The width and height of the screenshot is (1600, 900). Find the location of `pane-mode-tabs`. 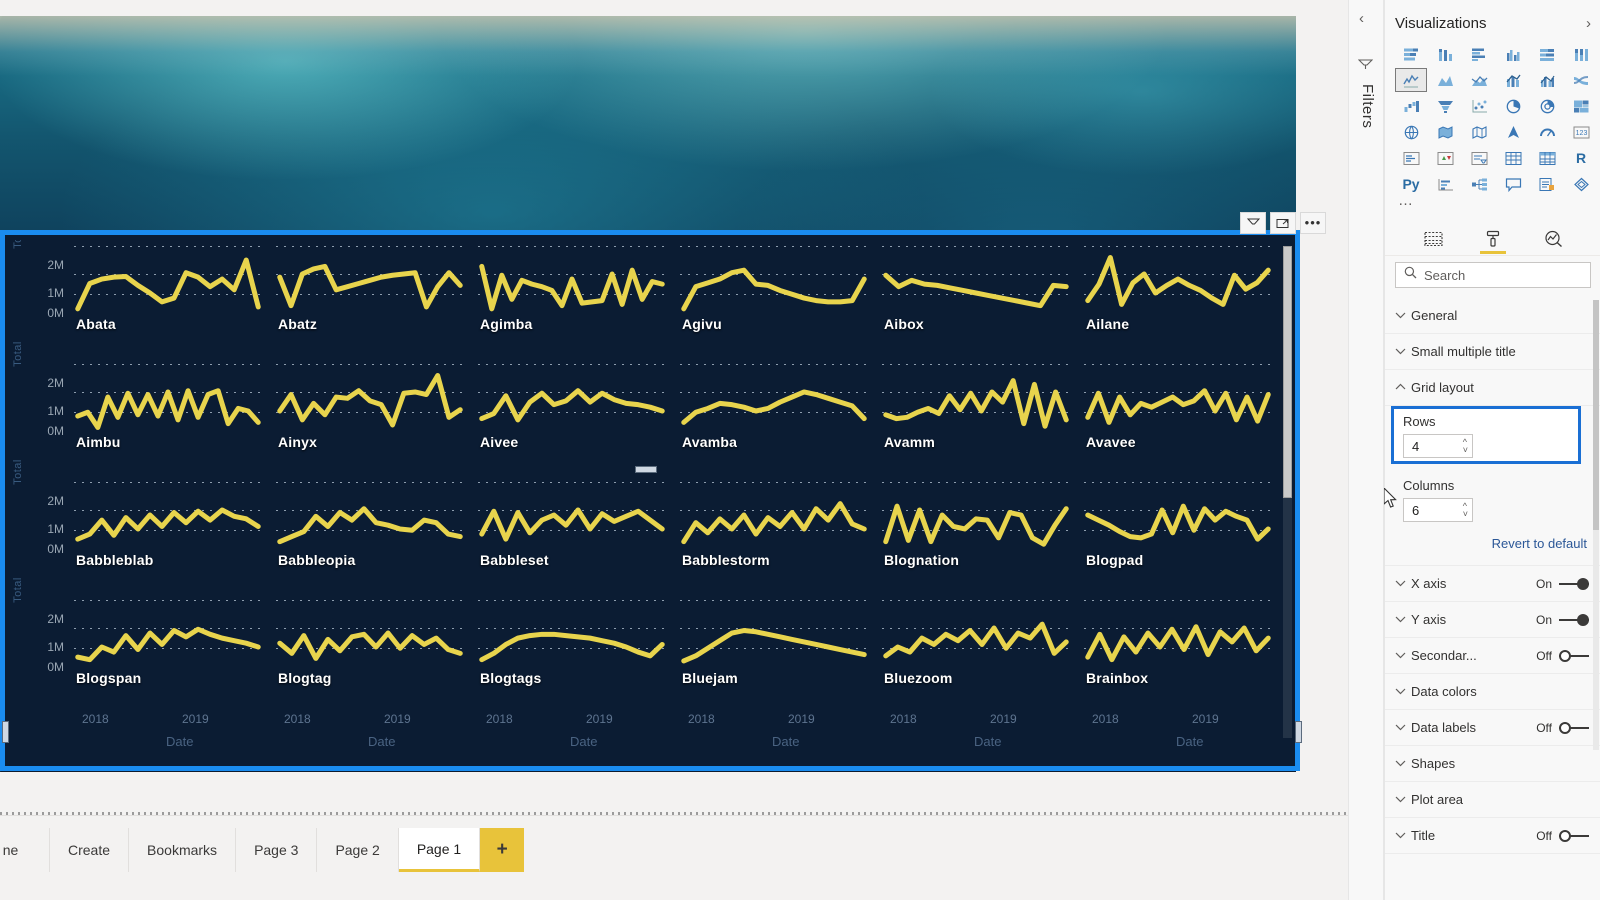

pane-mode-tabs is located at coordinates (1492, 239).